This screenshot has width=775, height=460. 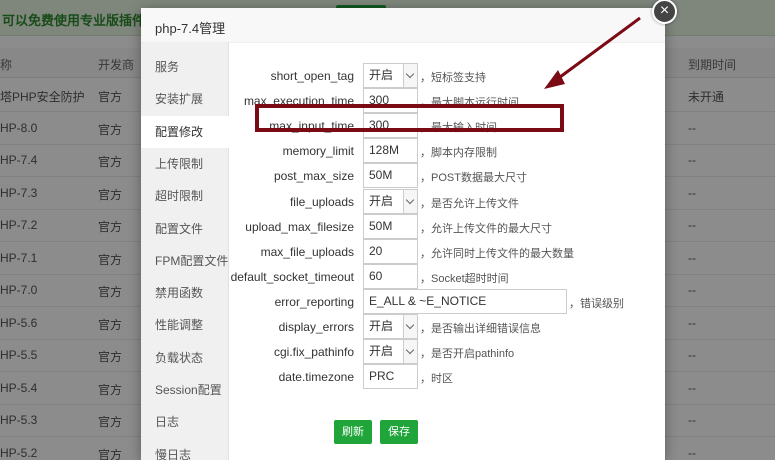 I want to click on sidebar-item: 超时限制, so click(x=185, y=196).